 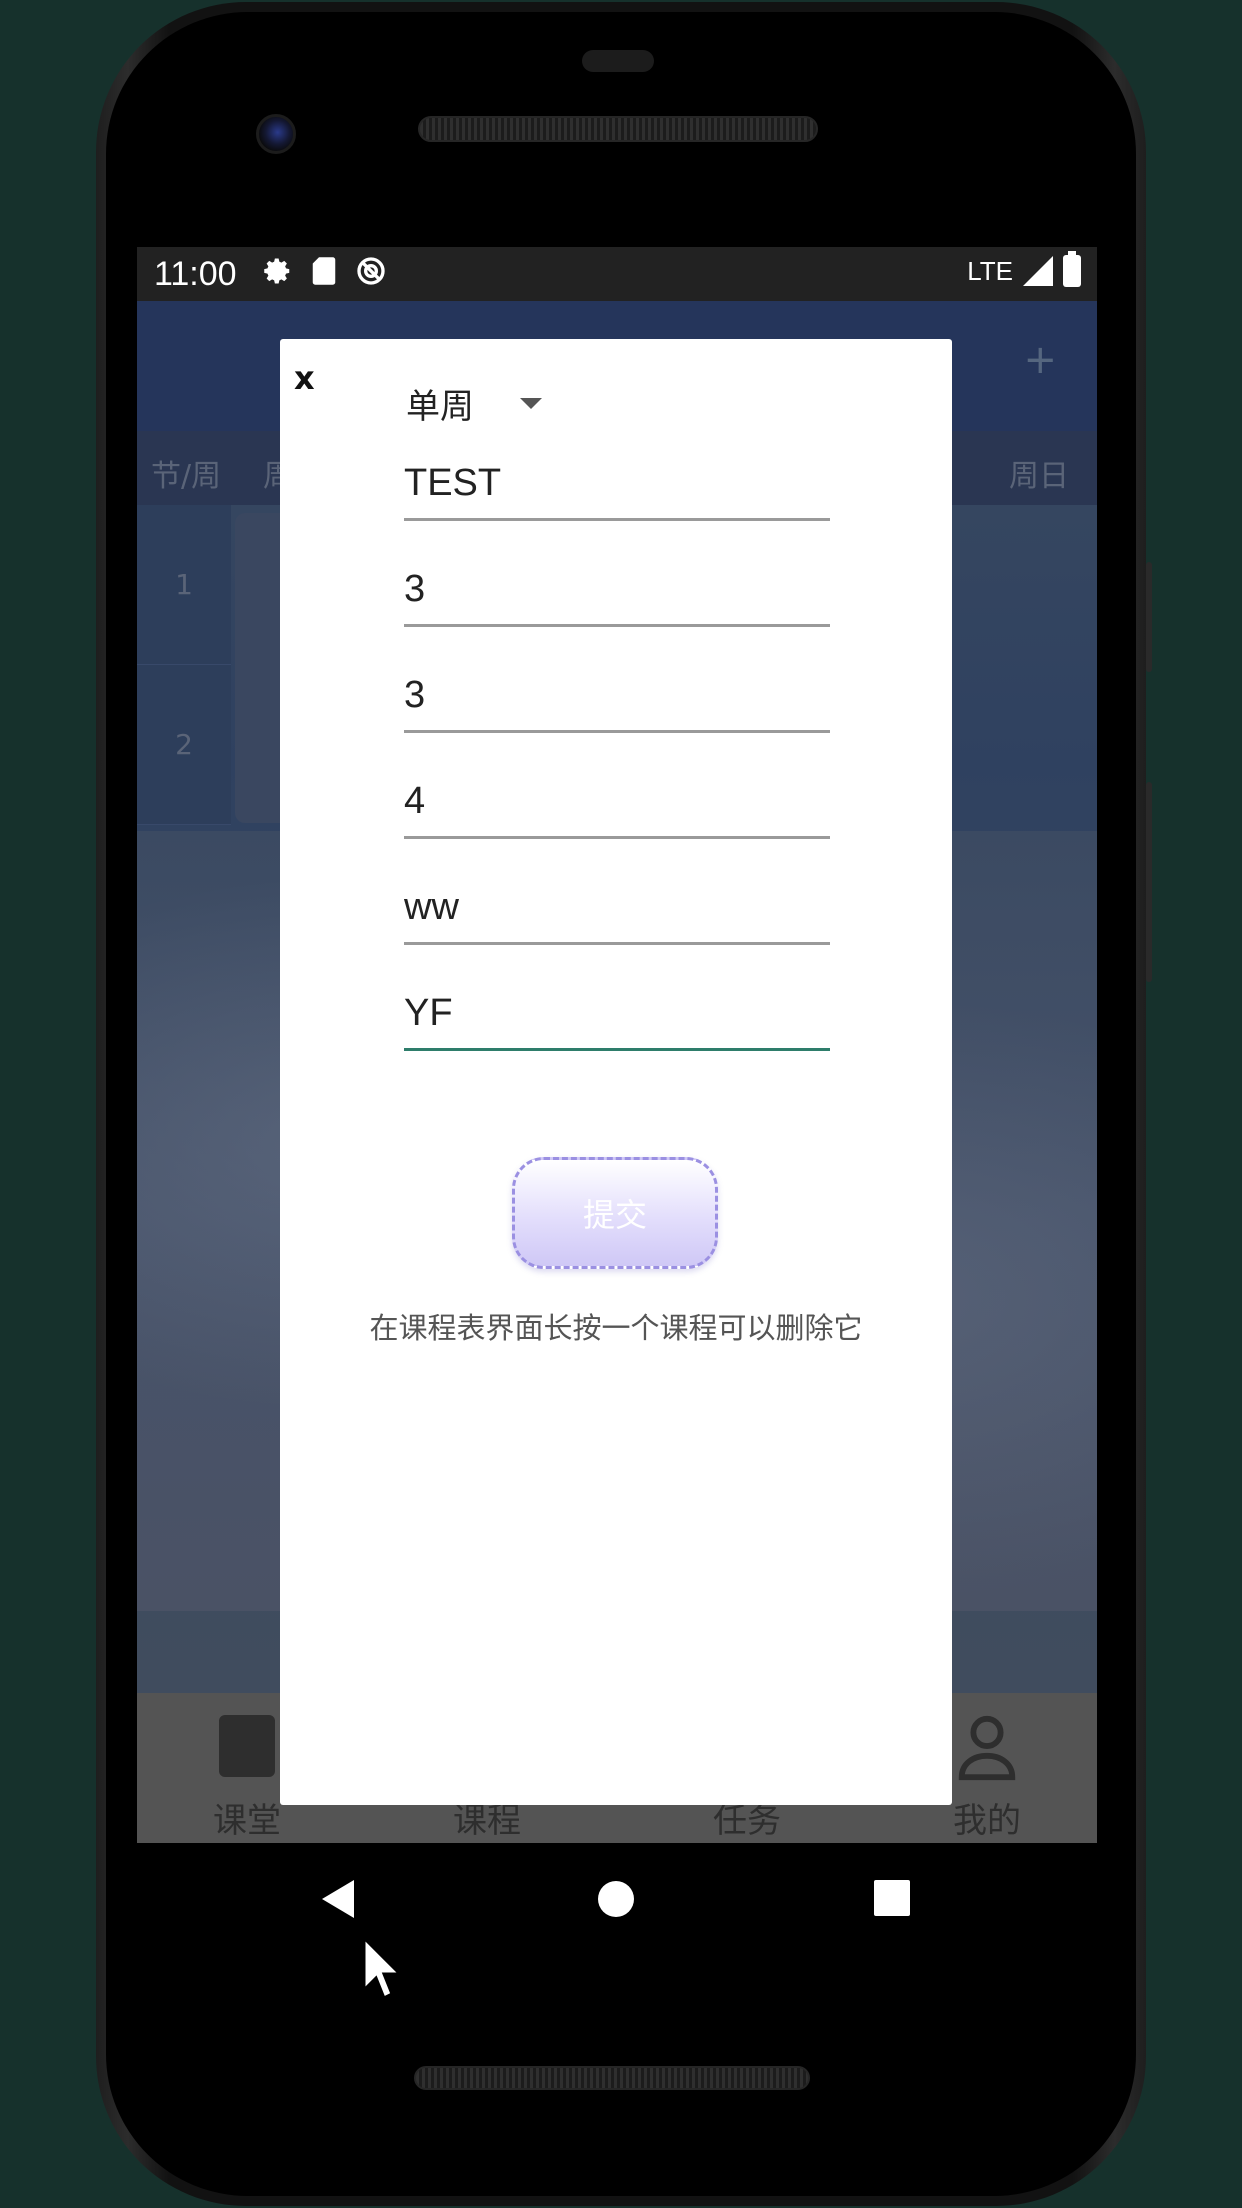 What do you see at coordinates (617, 1019) in the screenshot?
I see `classroom-field` at bounding box center [617, 1019].